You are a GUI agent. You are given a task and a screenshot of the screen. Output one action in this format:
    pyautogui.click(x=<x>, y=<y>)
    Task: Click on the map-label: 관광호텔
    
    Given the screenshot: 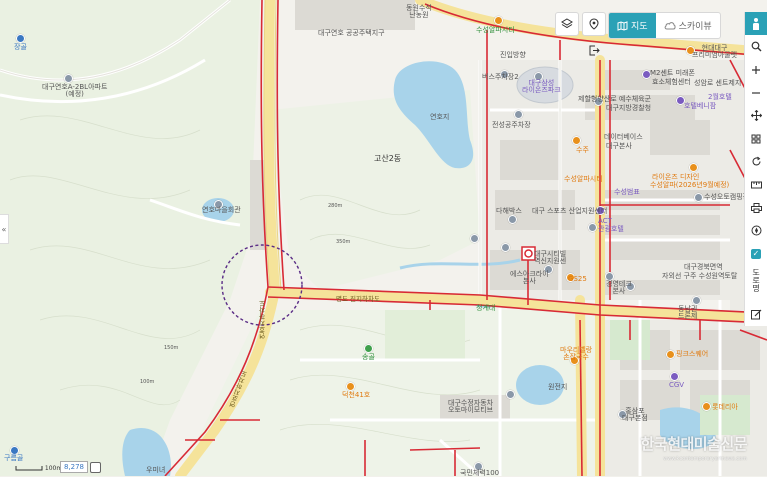 What is the action you would take?
    pyautogui.click(x=611, y=229)
    